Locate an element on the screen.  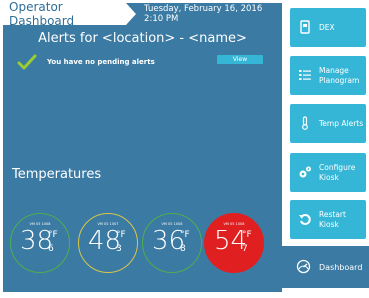
sidebar-item-label: Restart Kiosk is located at coordinates (332, 219).